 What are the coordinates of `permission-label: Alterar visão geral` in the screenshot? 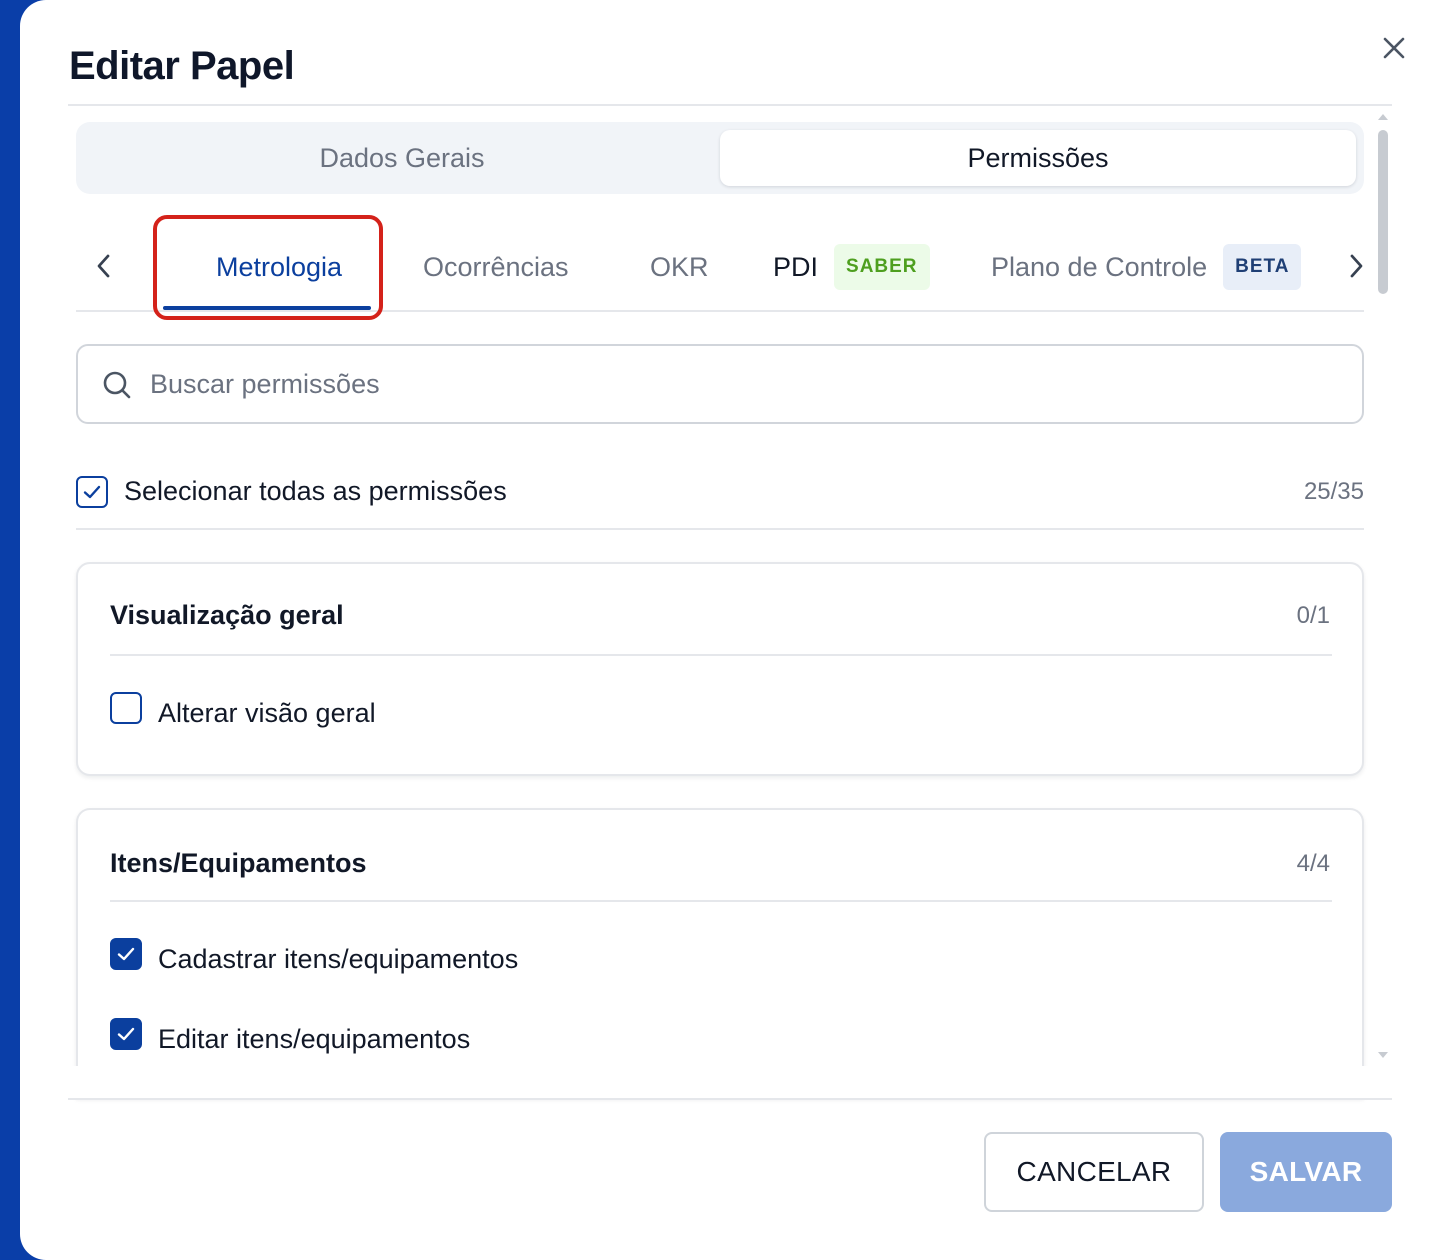 It's located at (267, 713).